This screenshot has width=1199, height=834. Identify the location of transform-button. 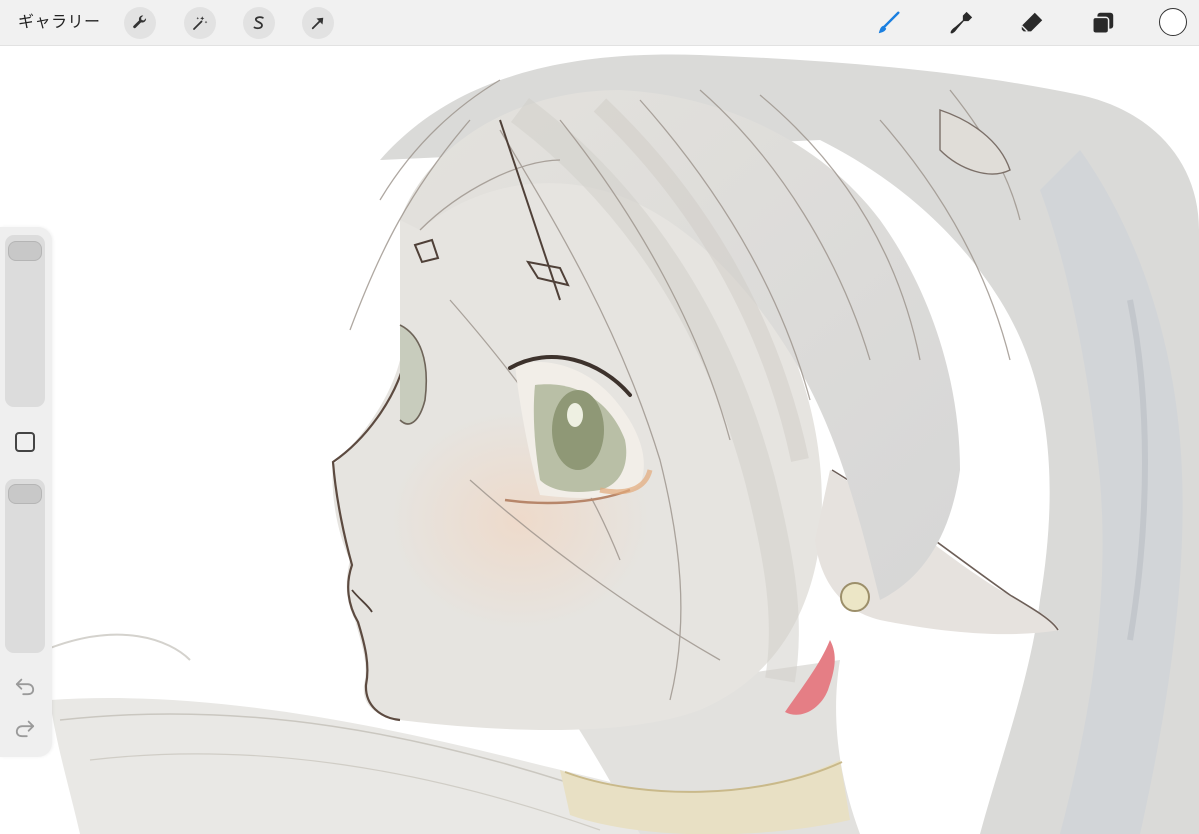
(318, 23).